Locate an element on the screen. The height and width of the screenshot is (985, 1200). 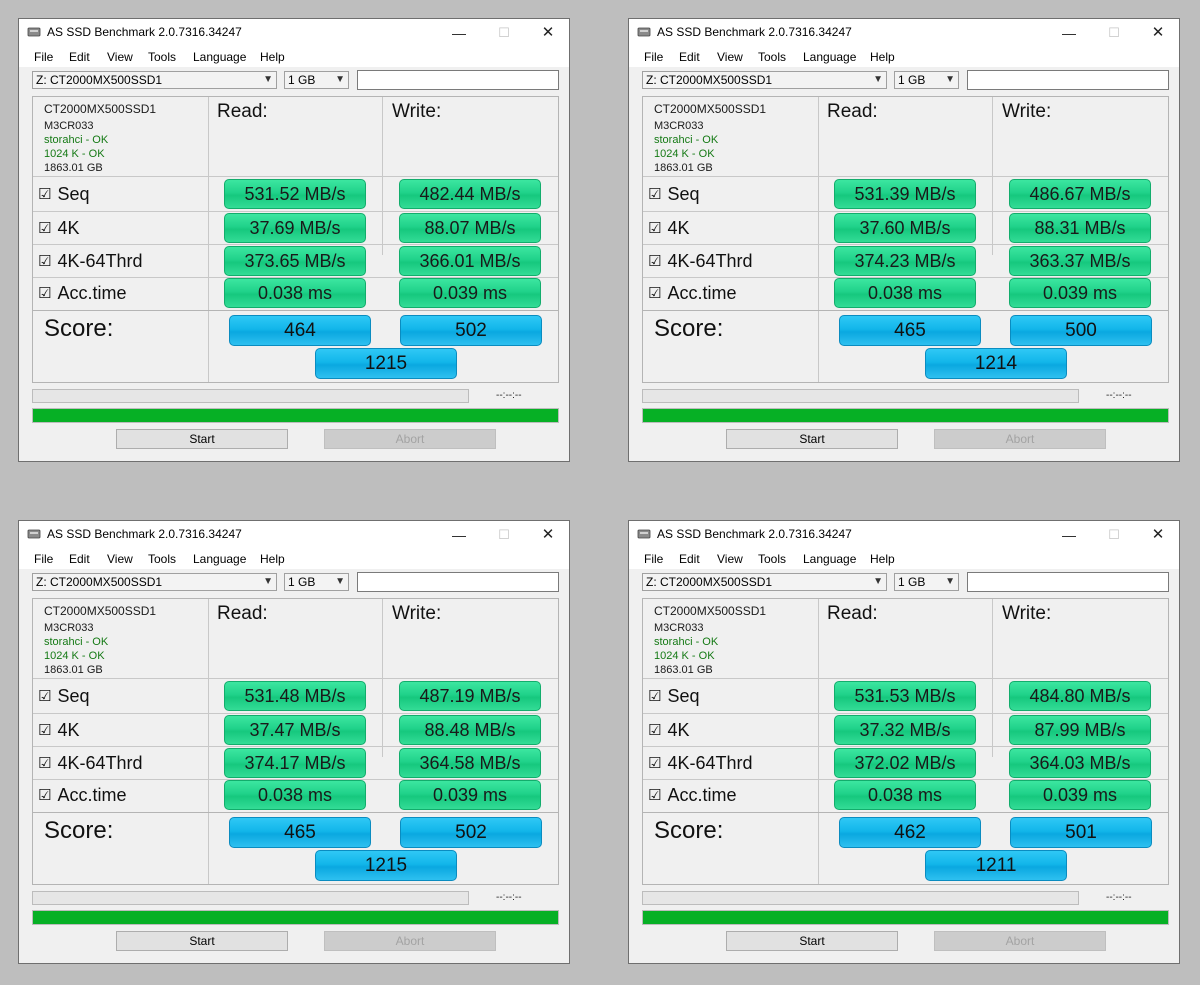
drive-model: CT2000MX500SSD1 is located at coordinates (100, 611).